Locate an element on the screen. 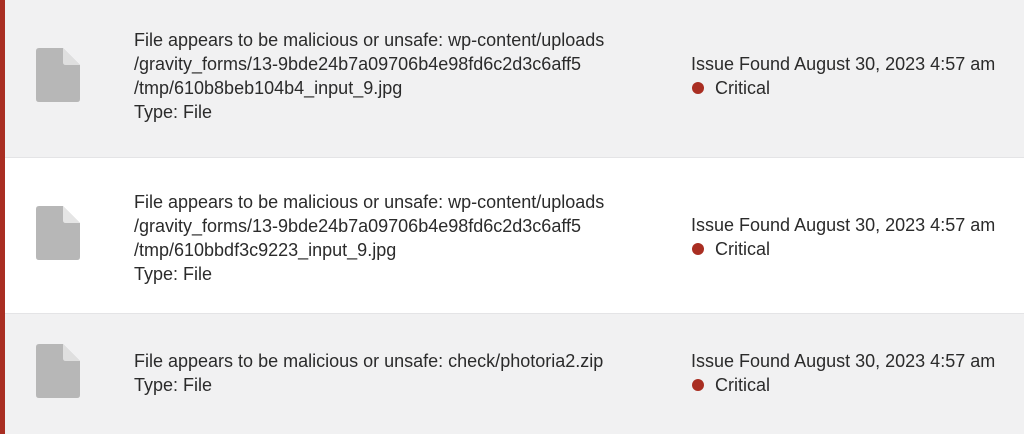 This screenshot has height=434, width=1024. issue-description-line: /tmp/610b8beb104b4_input_9.jpg is located at coordinates (268, 88).